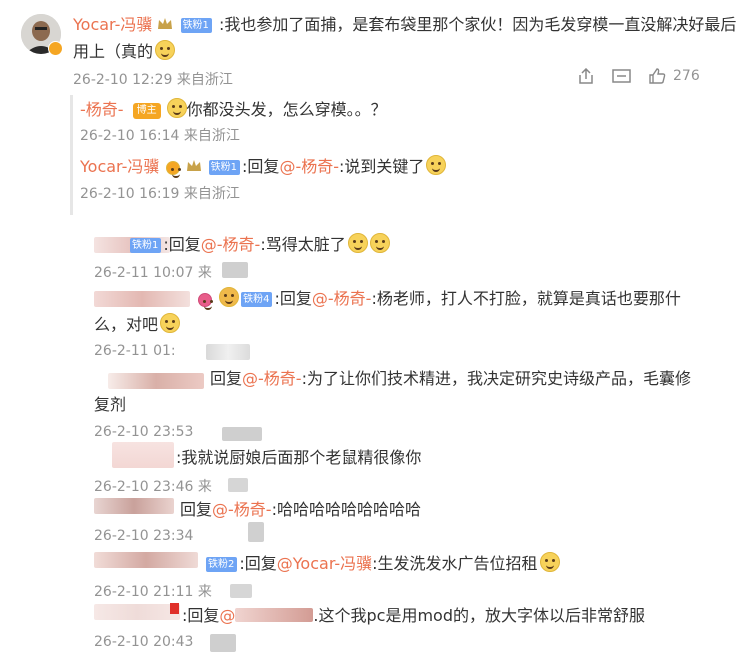 The height and width of the screenshot is (660, 736). Describe the element at coordinates (102, 109) in the screenshot. I see `reply-author: -杨奇-` at that location.